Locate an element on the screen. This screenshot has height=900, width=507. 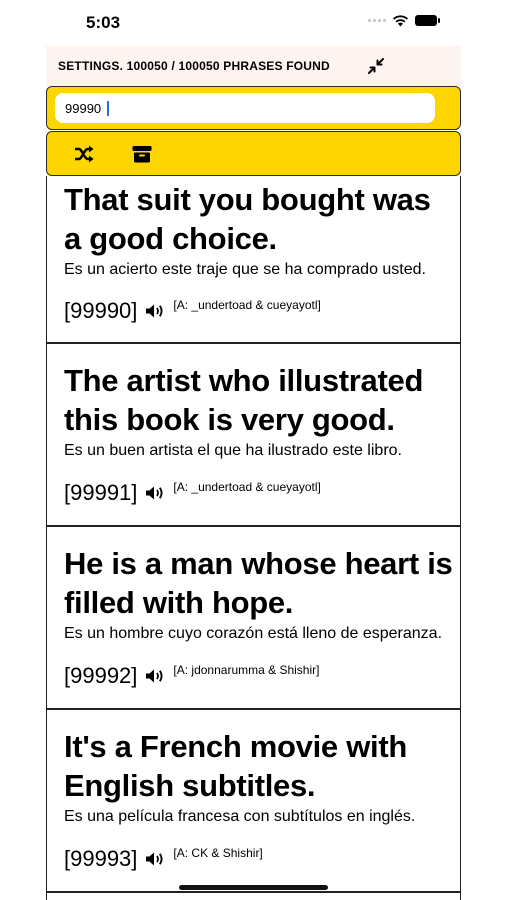
phrase-id: [99990] is located at coordinates (101, 310).